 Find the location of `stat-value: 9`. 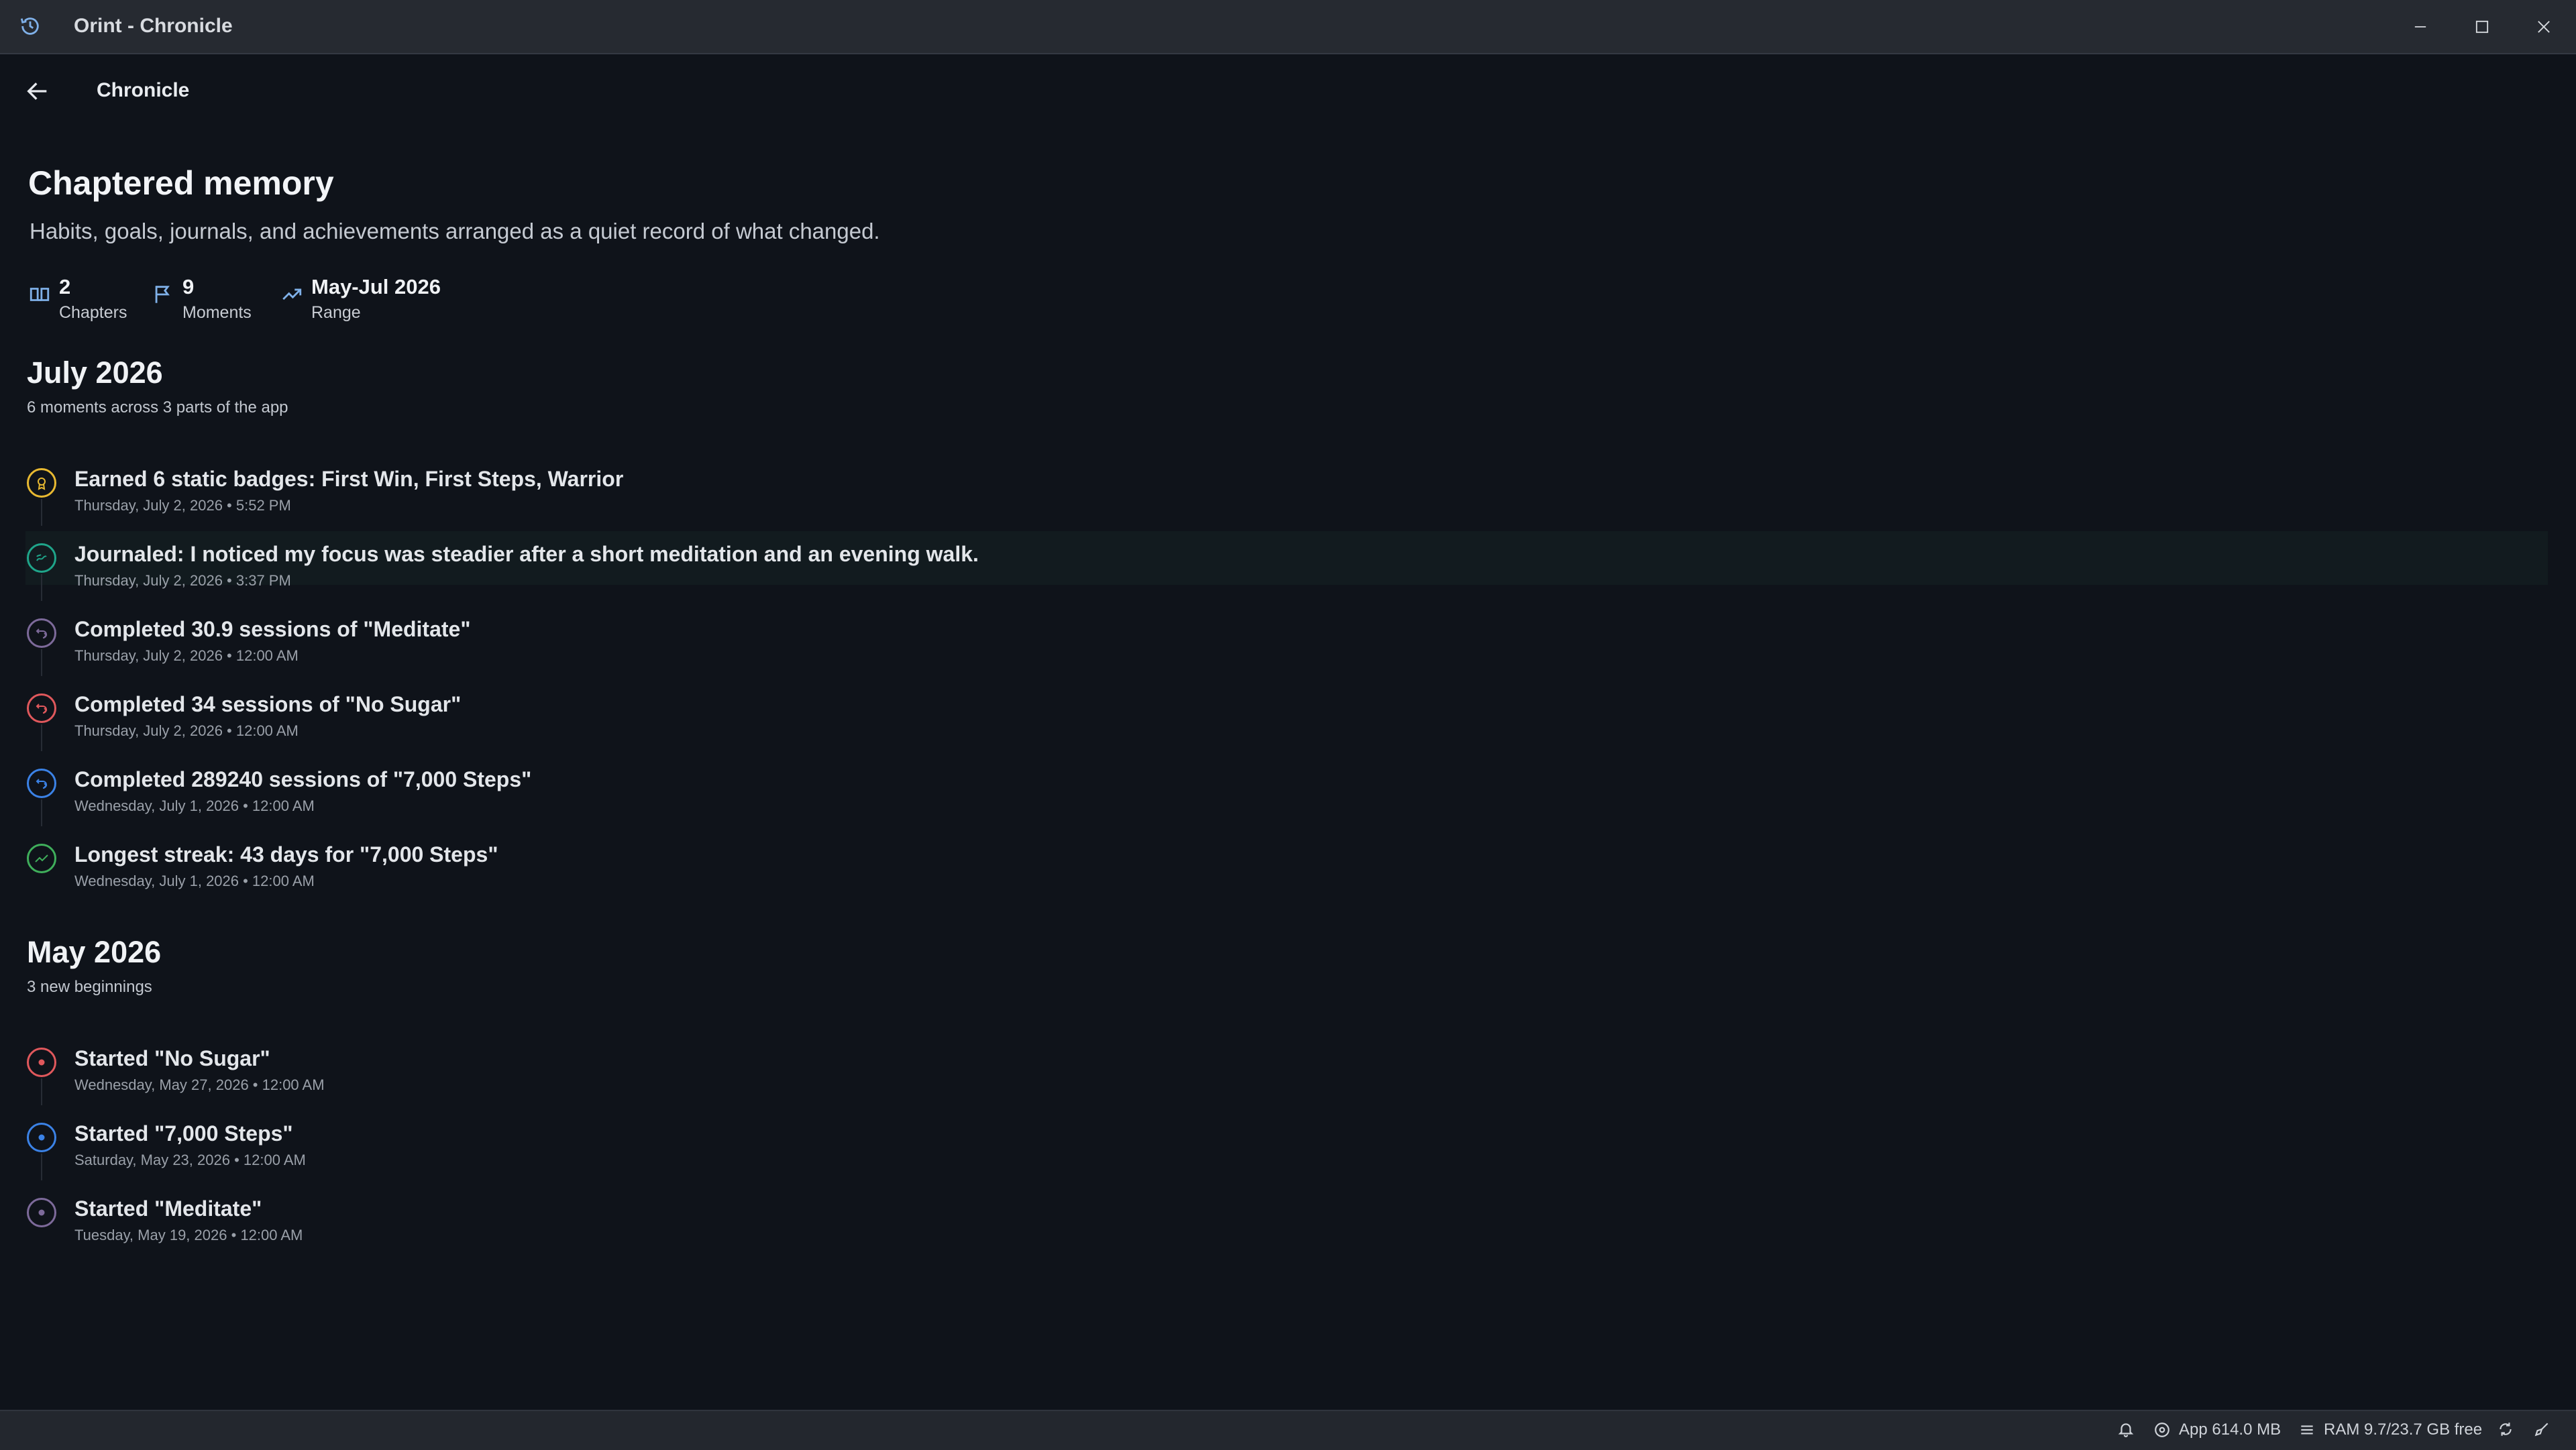

stat-value: 9 is located at coordinates (188, 286).